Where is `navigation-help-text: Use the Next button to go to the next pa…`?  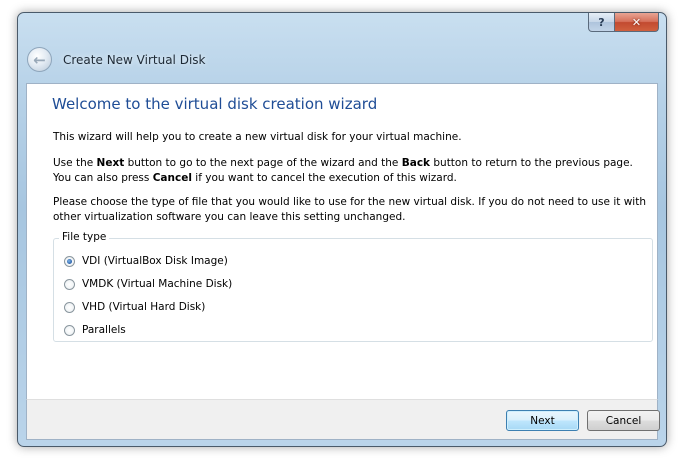 navigation-help-text: Use the Next button to go to the next pa… is located at coordinates (343, 170).